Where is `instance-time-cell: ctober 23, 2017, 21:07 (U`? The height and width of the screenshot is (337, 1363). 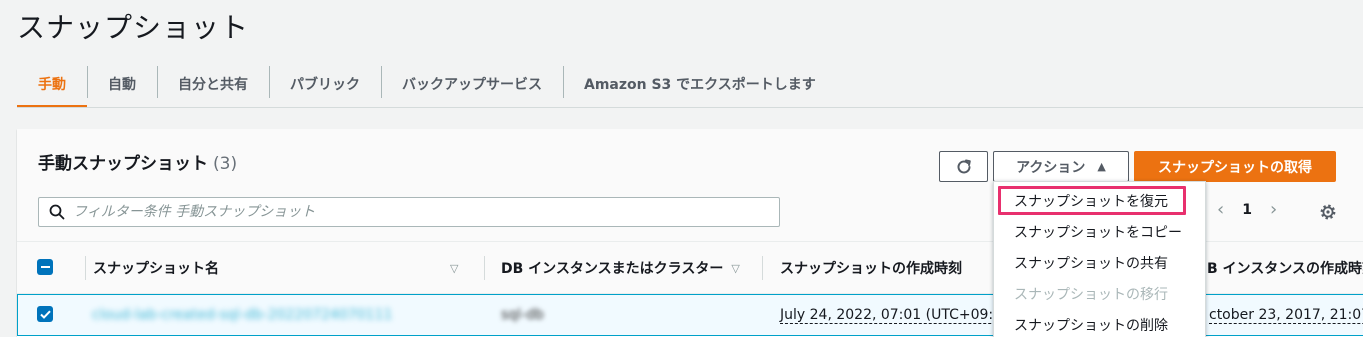 instance-time-cell: ctober 23, 2017, 21:07 (U is located at coordinates (1286, 315).